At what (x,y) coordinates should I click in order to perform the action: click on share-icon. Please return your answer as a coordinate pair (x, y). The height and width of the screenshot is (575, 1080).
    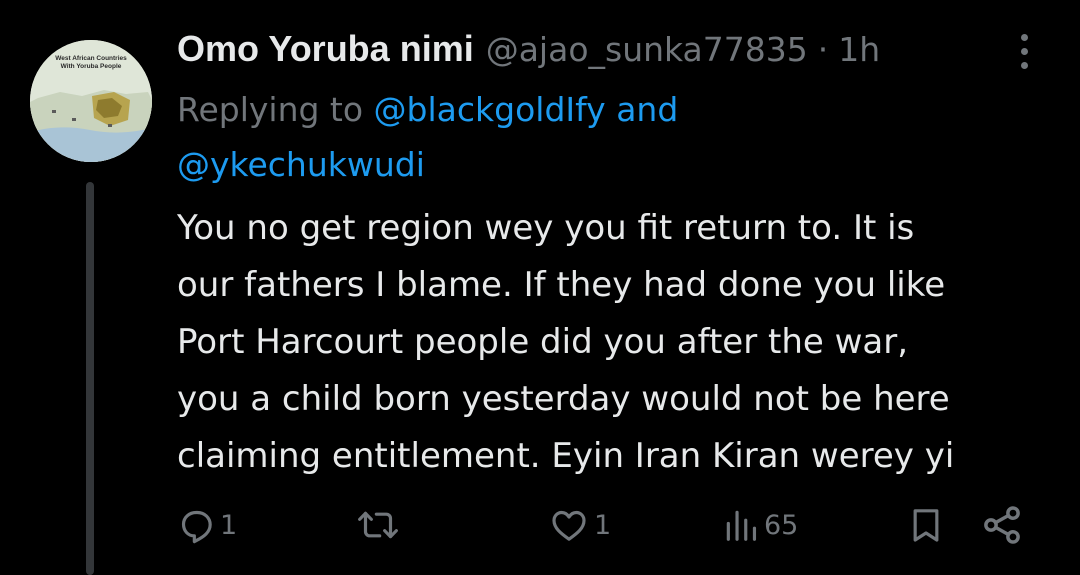
    Looking at the image, I should click on (1002, 525).